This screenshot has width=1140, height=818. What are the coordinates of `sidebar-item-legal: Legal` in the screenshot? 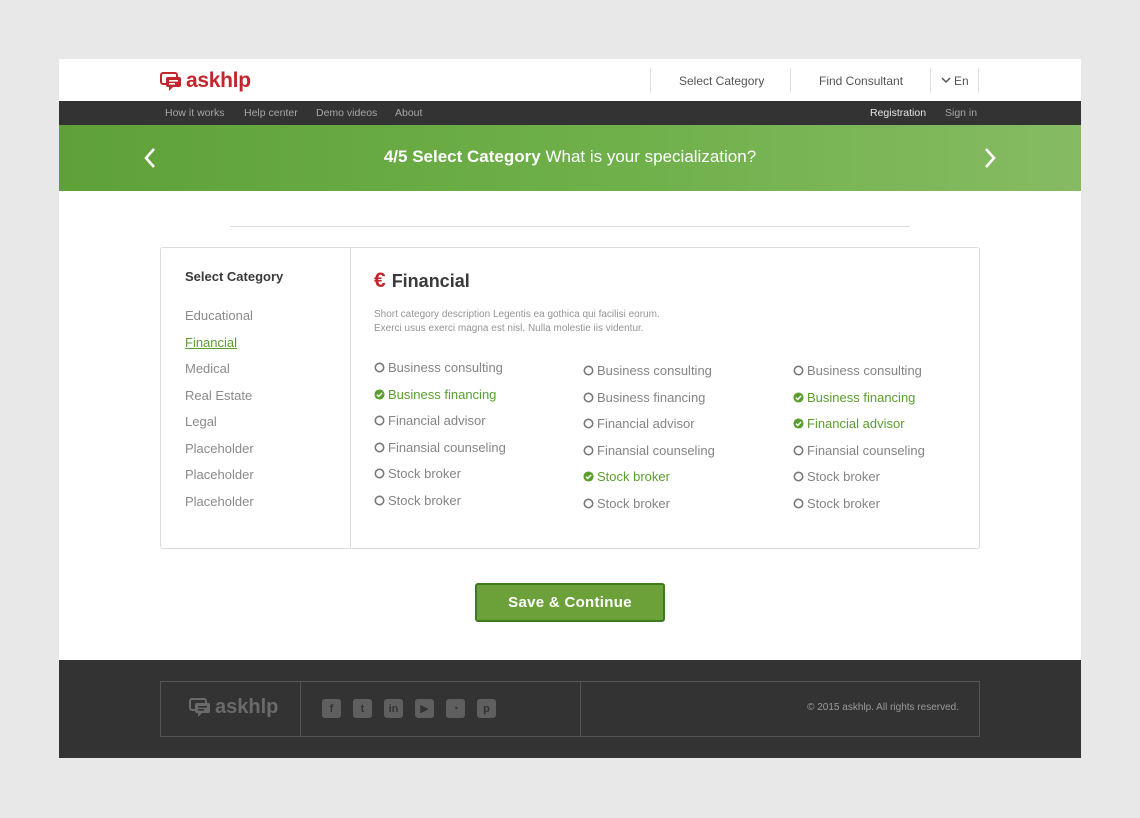 It's located at (201, 421).